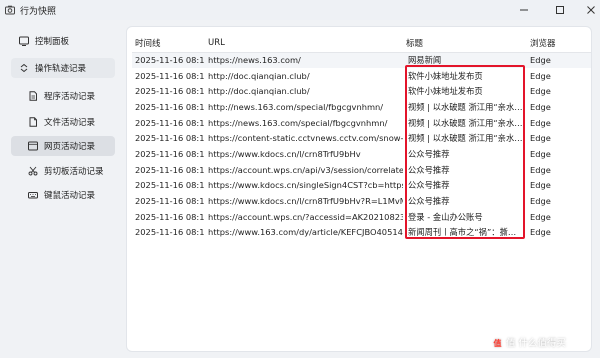  I want to click on sidebar-item-program: 程序活动记录, so click(63, 96).